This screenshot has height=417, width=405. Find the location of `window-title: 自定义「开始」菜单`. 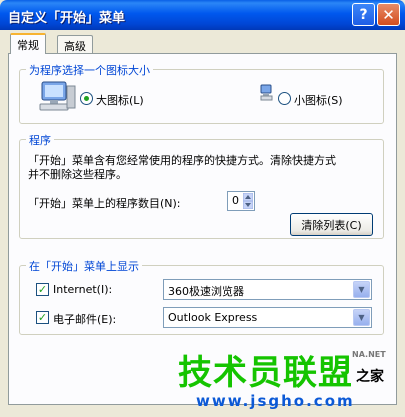

window-title: 自定义「开始」菜单 is located at coordinates (67, 18).